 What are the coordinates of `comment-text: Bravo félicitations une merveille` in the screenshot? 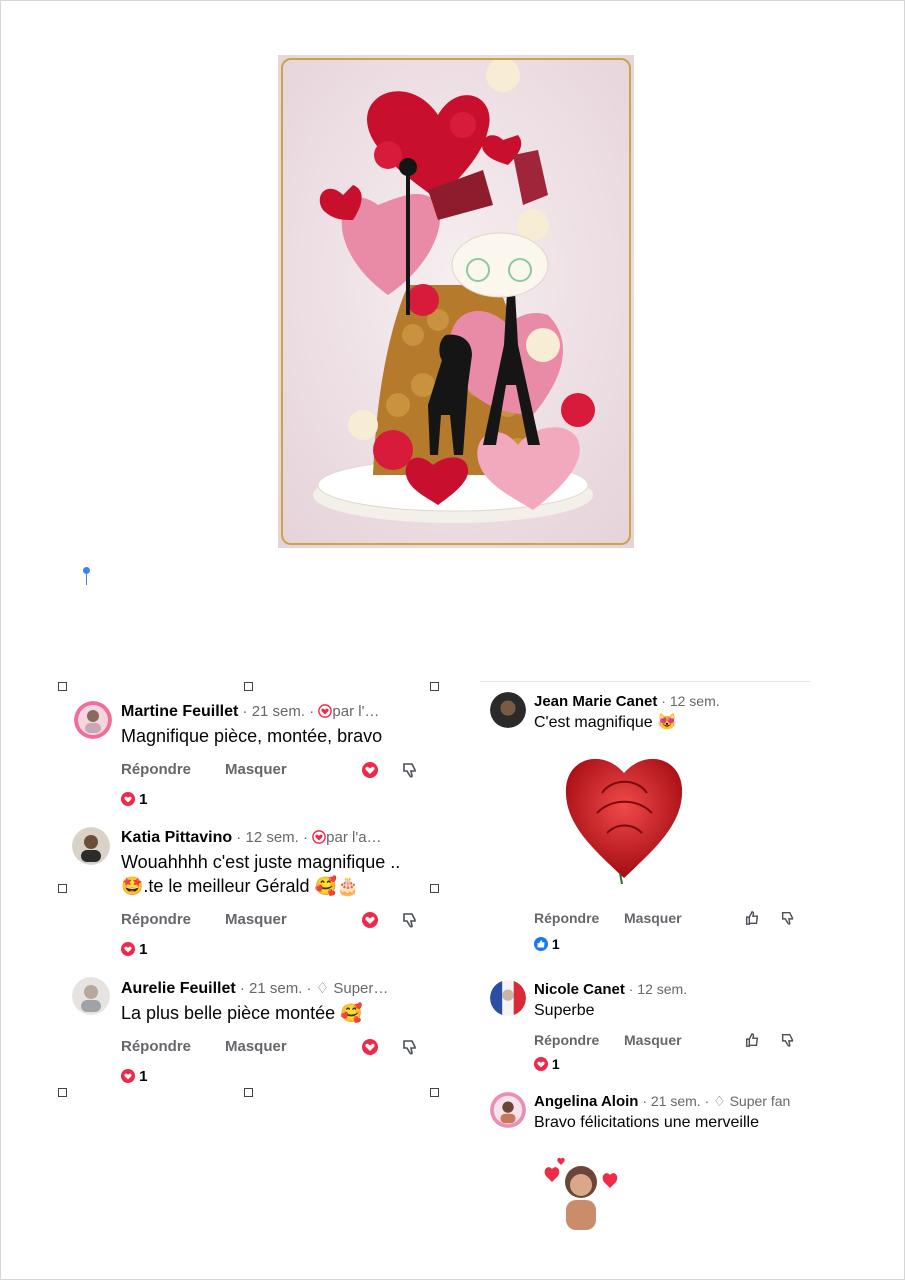 It's located at (646, 1122).